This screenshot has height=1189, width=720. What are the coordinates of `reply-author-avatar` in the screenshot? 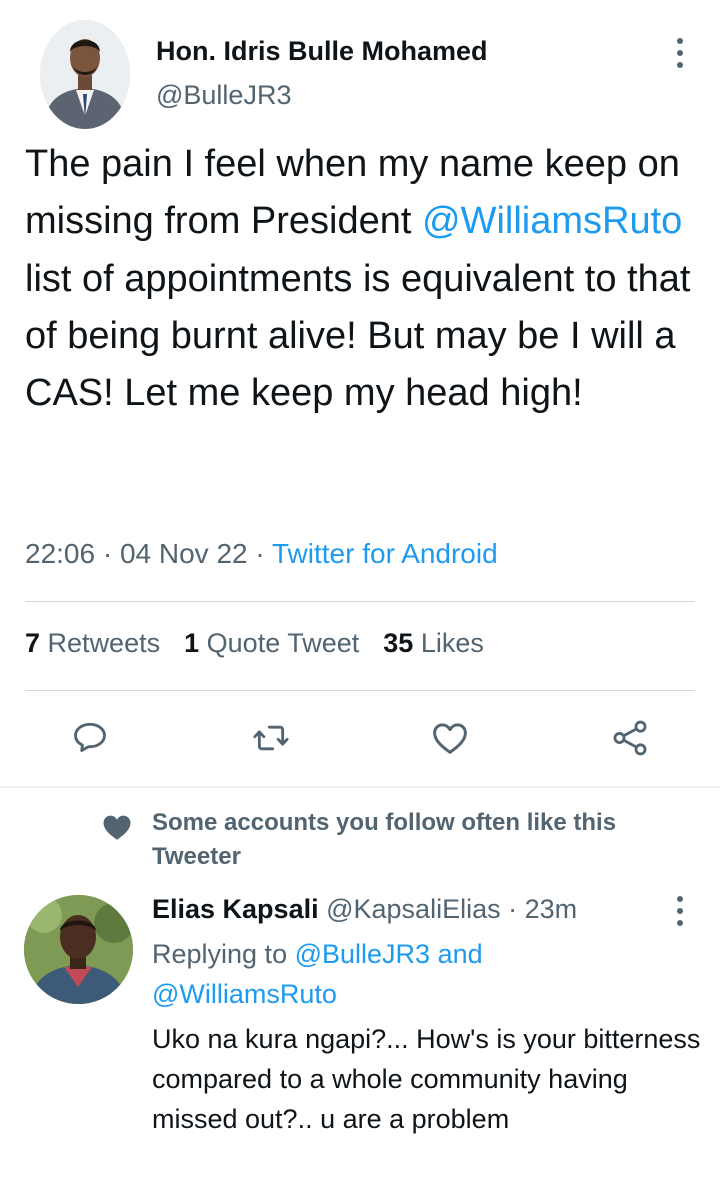 It's located at (78, 949).